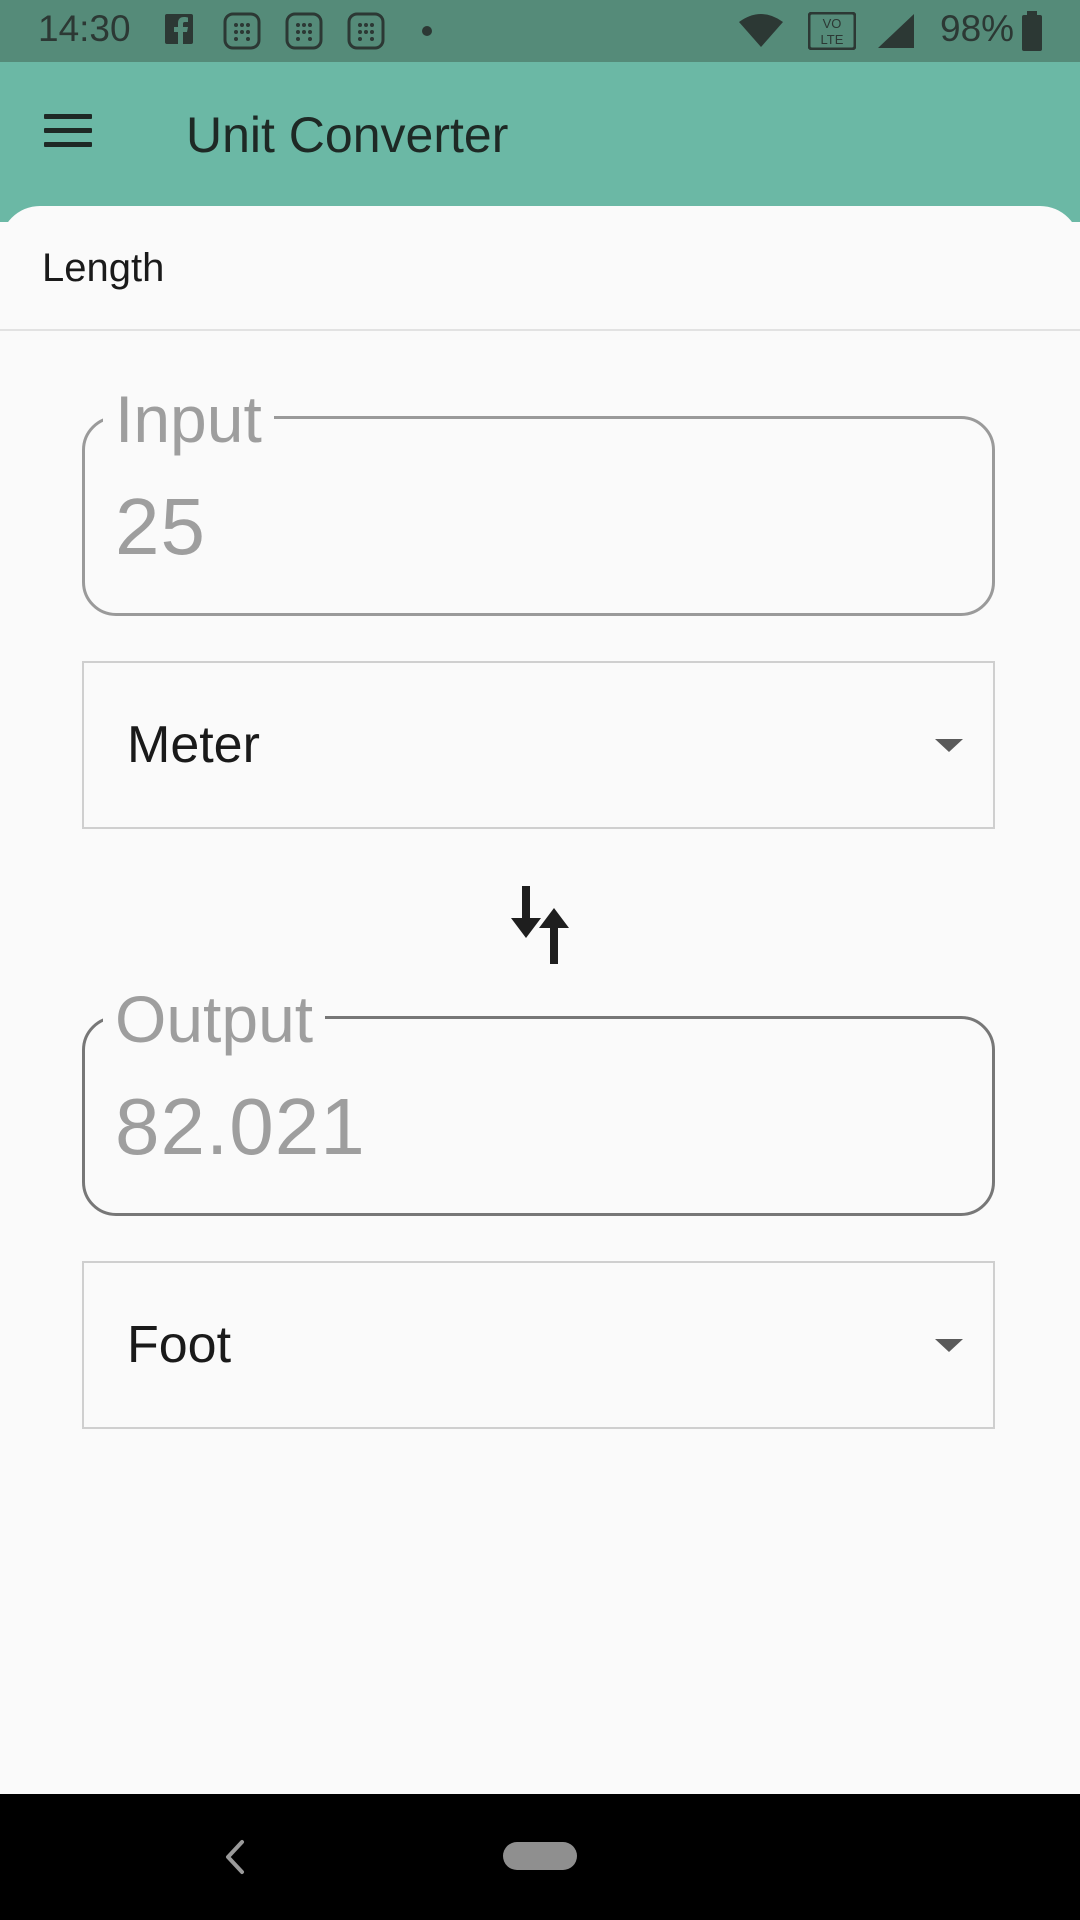 Image resolution: width=1080 pixels, height=1920 pixels. Describe the element at coordinates (1032, 31) in the screenshot. I see `battery-icon` at that location.